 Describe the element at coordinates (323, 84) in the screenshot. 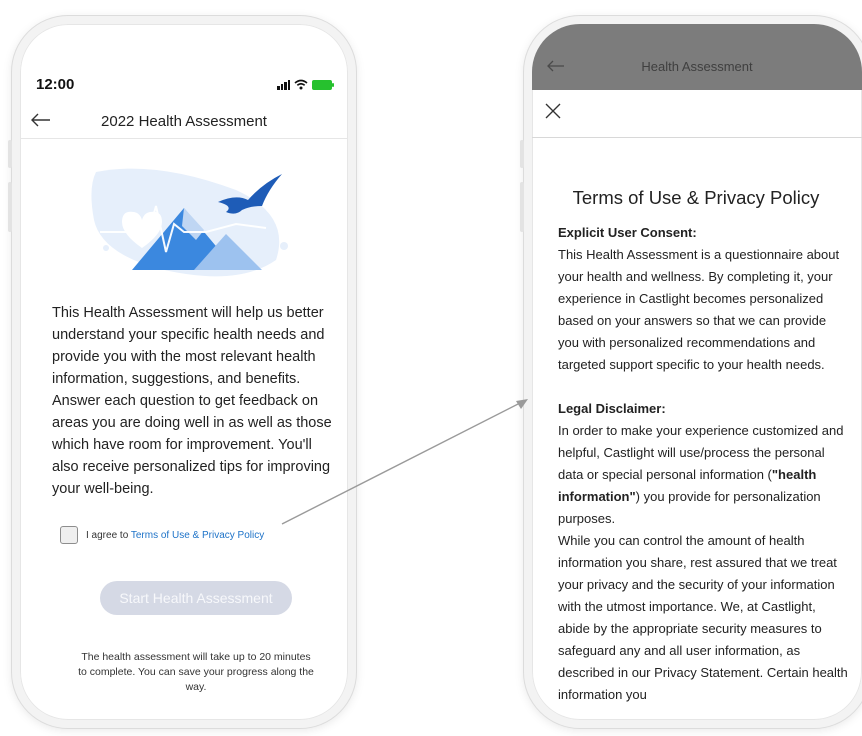

I see `battery-icon` at that location.